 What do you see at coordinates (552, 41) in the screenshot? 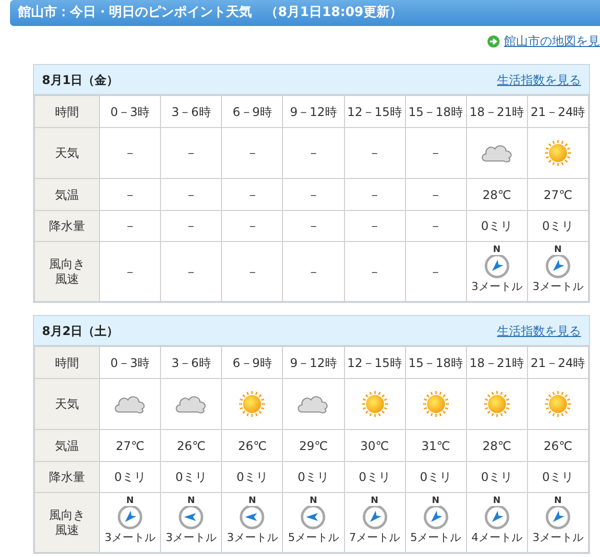
I see `map-link: 館山市の地図を見` at bounding box center [552, 41].